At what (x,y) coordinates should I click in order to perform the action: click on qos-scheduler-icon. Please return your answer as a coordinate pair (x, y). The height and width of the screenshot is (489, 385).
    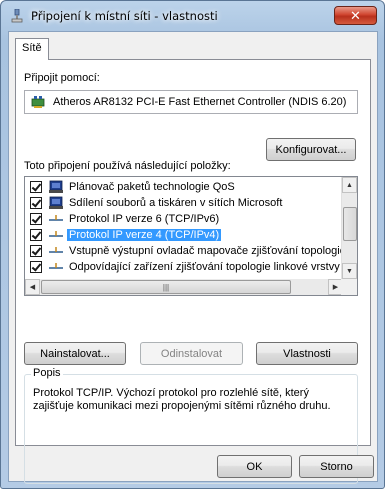
    Looking at the image, I should click on (56, 186).